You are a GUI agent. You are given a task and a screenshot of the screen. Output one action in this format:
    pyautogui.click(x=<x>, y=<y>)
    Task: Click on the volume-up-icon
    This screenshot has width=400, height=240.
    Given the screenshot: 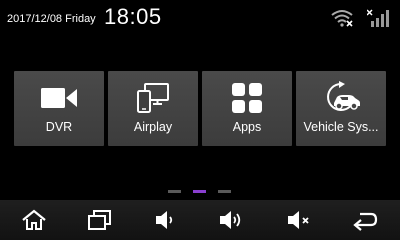 What is the action you would take?
    pyautogui.click(x=230, y=220)
    